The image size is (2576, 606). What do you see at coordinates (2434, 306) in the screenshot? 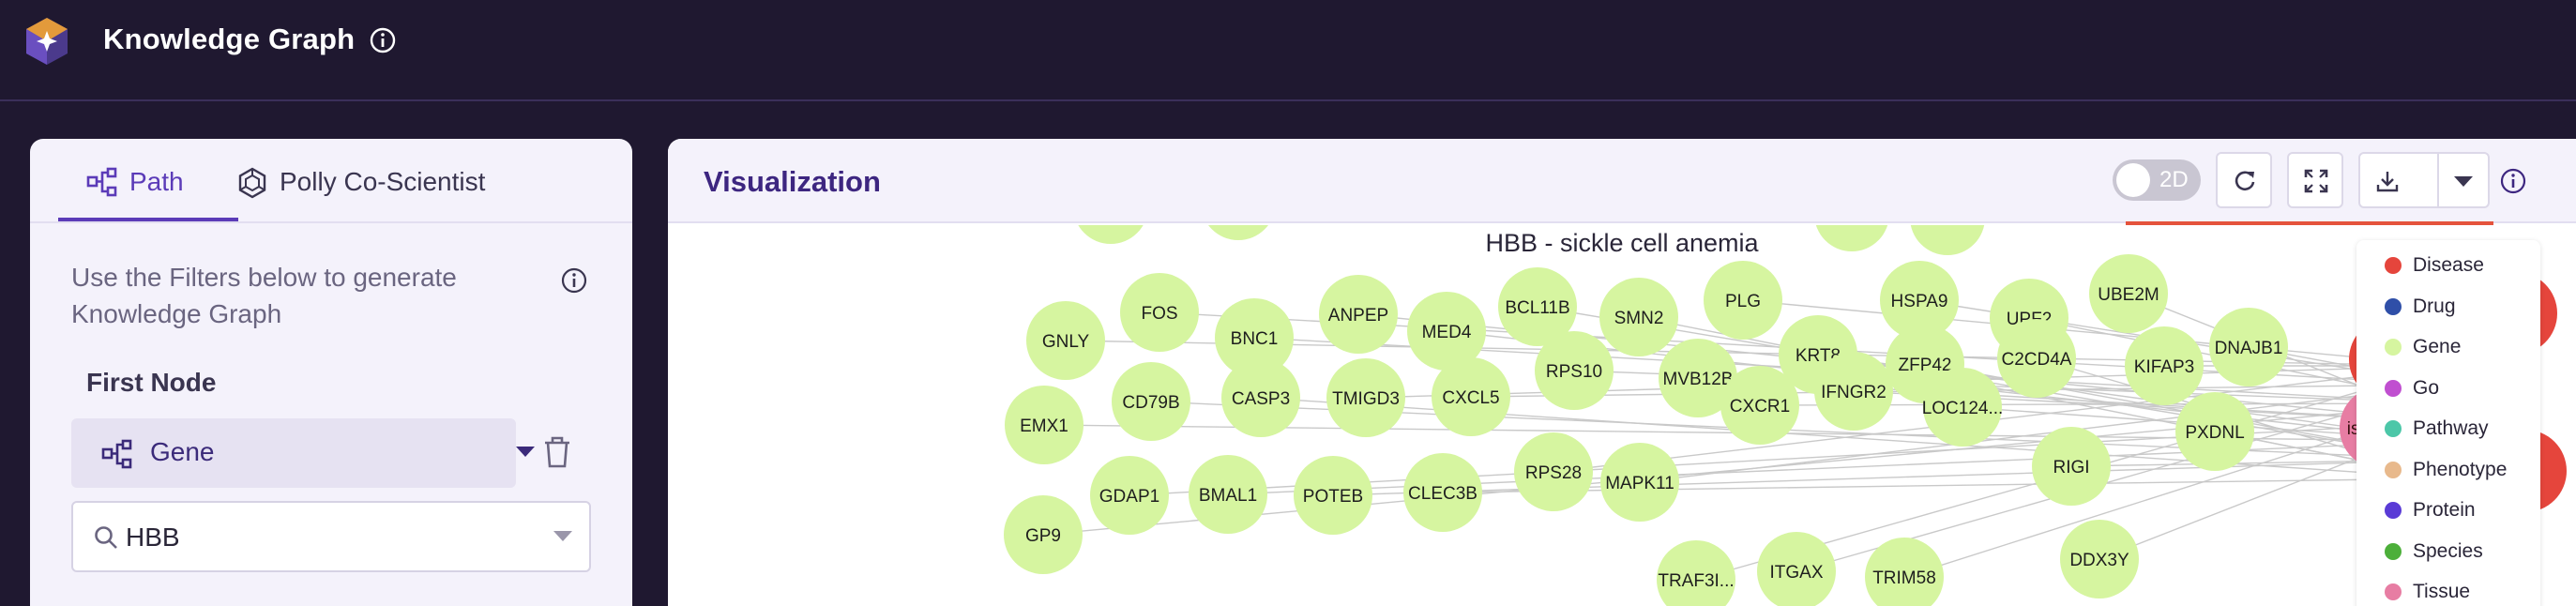
I see `legend-label: Drug` at bounding box center [2434, 306].